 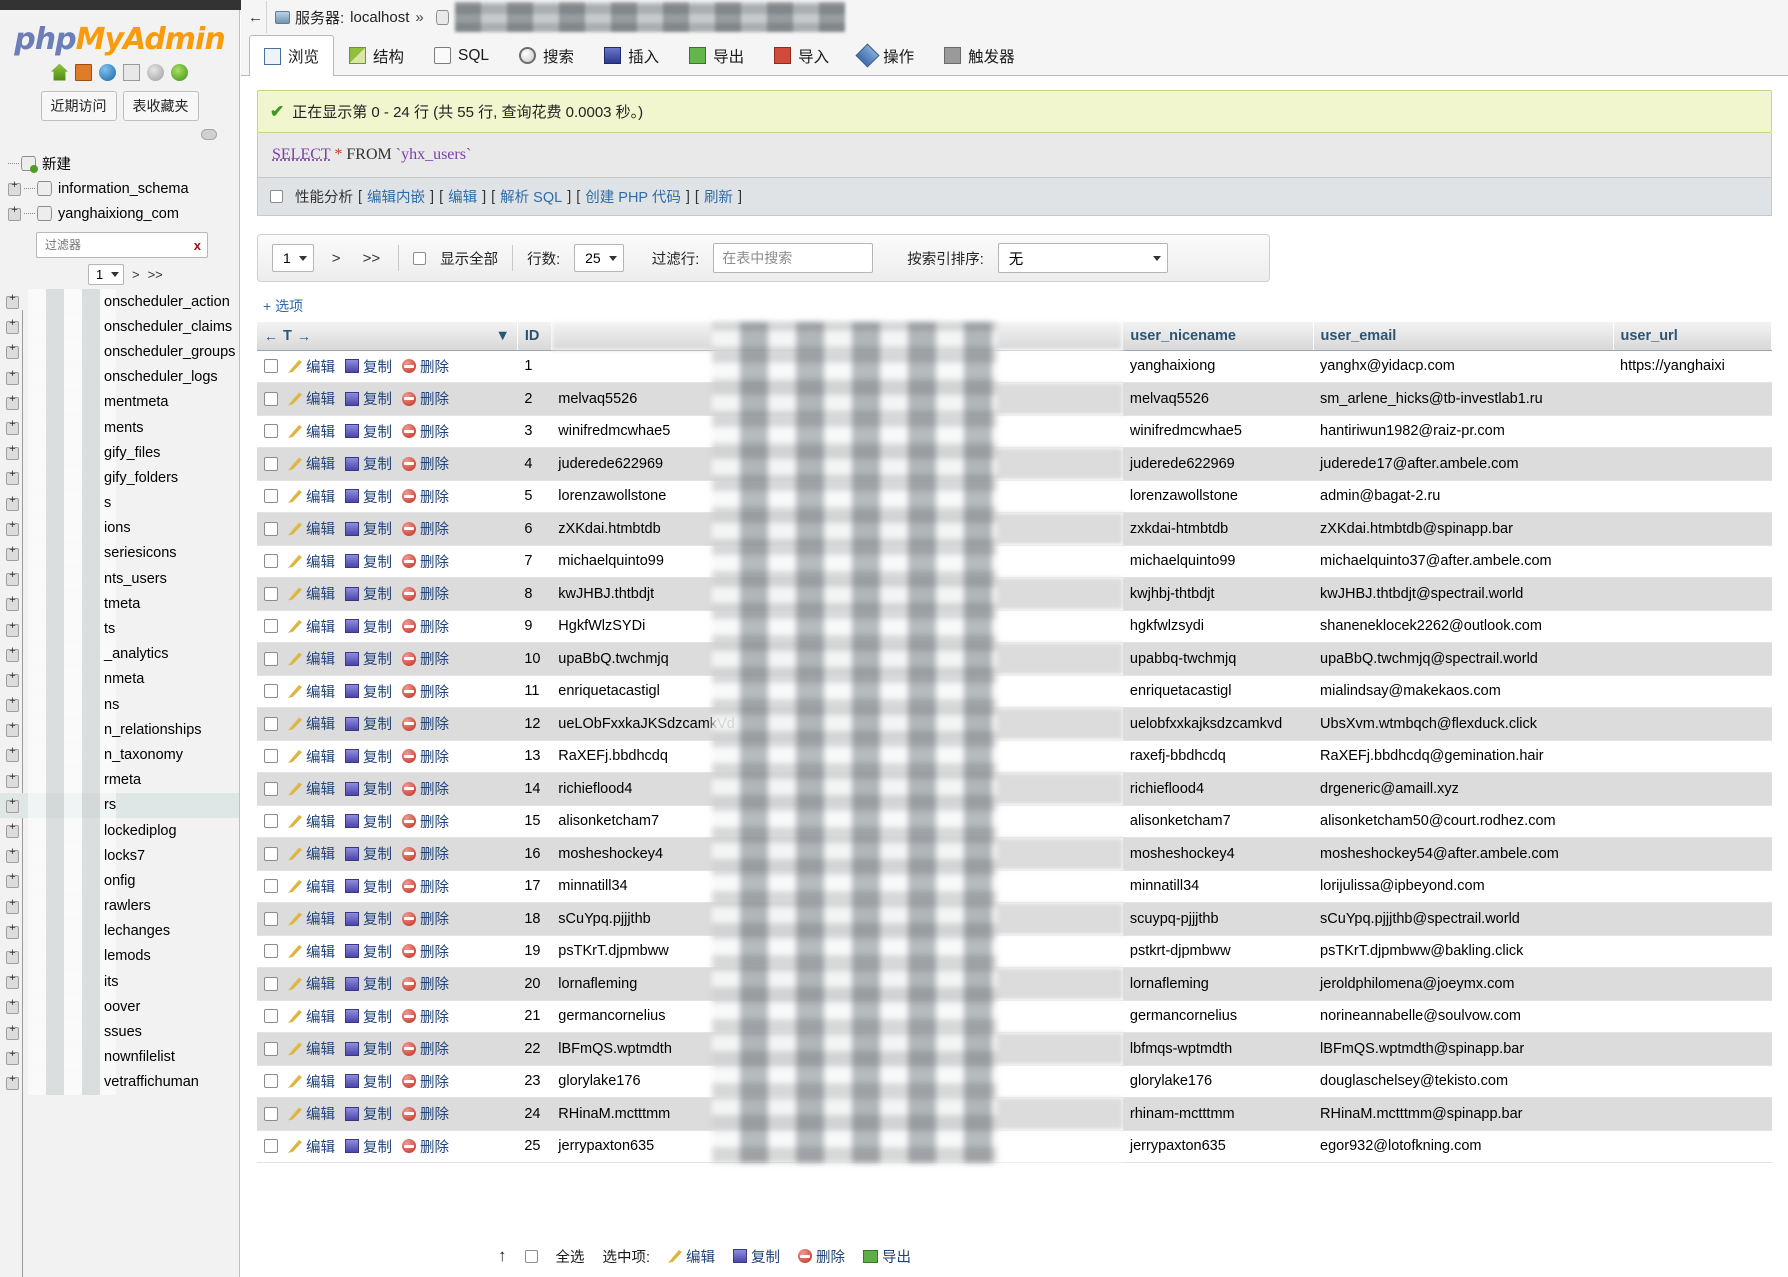 I want to click on sidebar-table-item: oover, so click(x=119, y=1007).